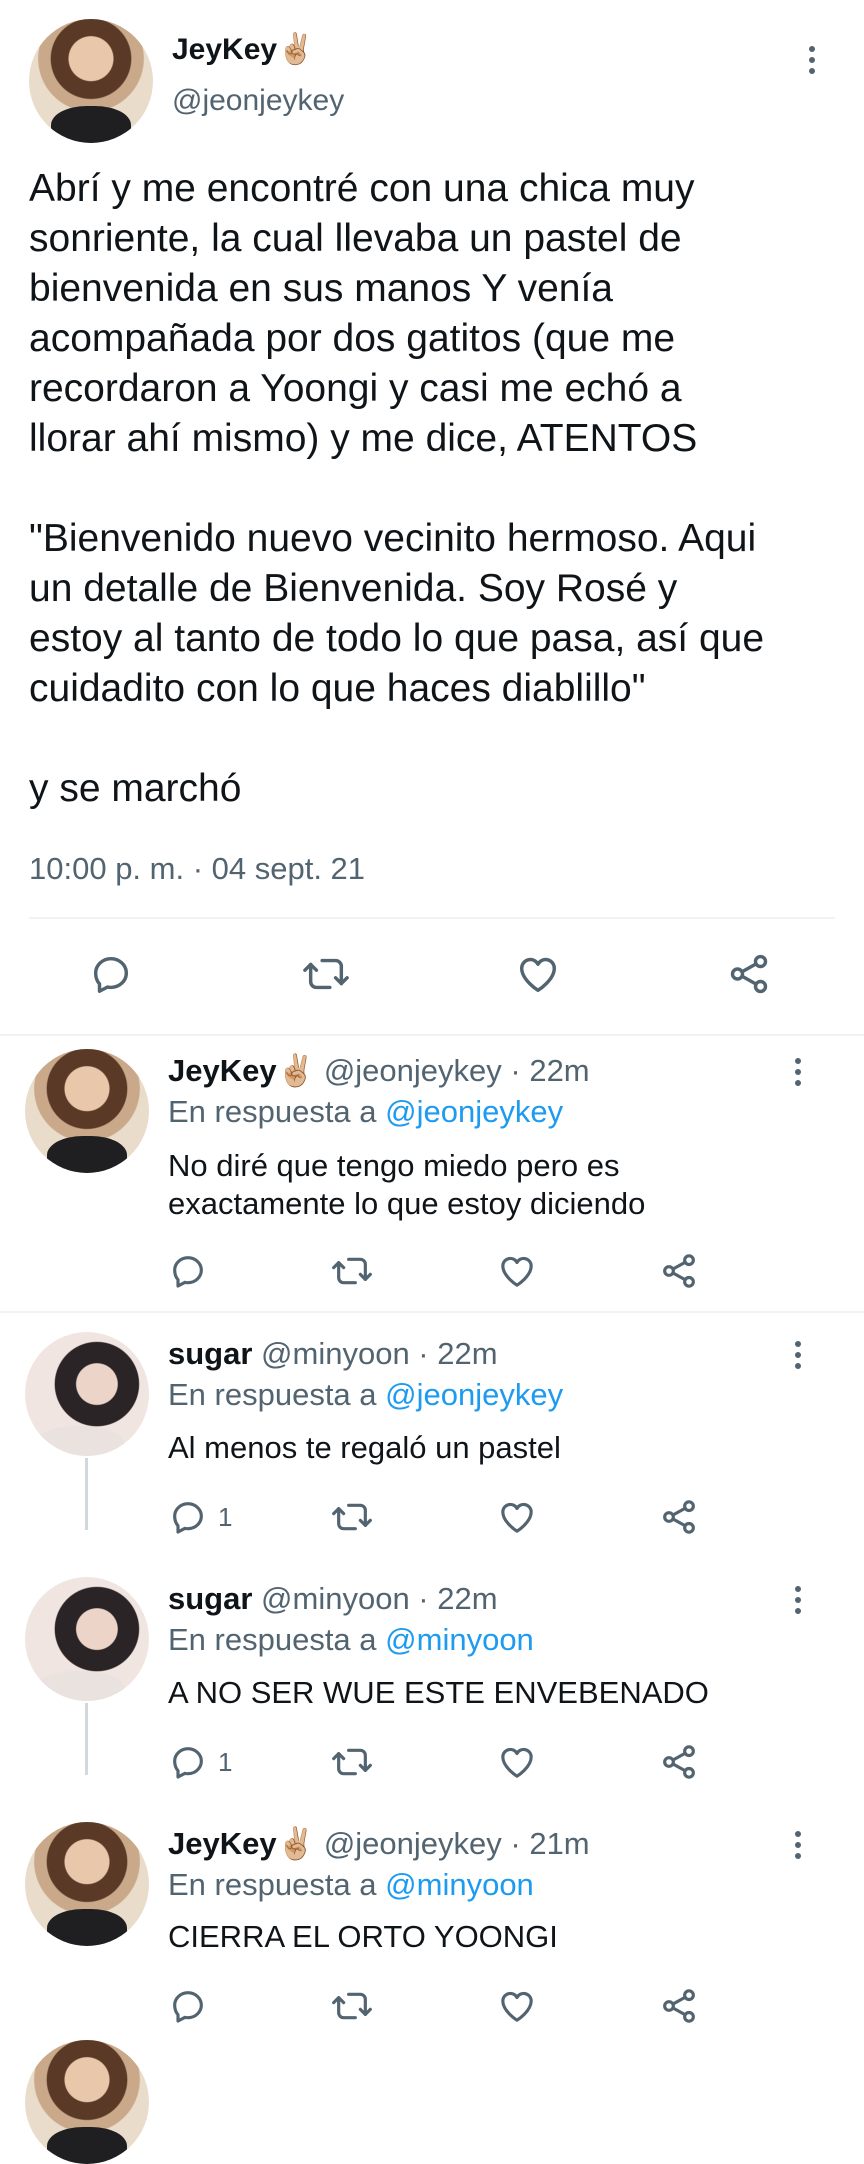 Image resolution: width=864 pixels, height=2164 pixels. Describe the element at coordinates (363, 1936) in the screenshot. I see `reply-text: CIERRA EL ORTO YOONGI` at that location.